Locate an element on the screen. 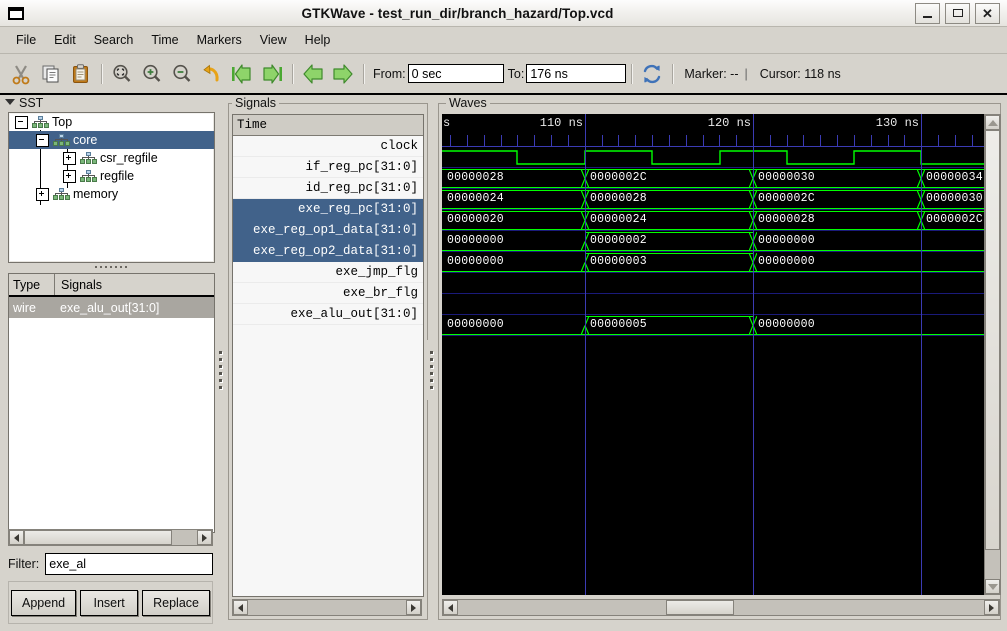 Image resolution: width=1007 pixels, height=631 pixels. scroll-down-arrow is located at coordinates (992, 586).